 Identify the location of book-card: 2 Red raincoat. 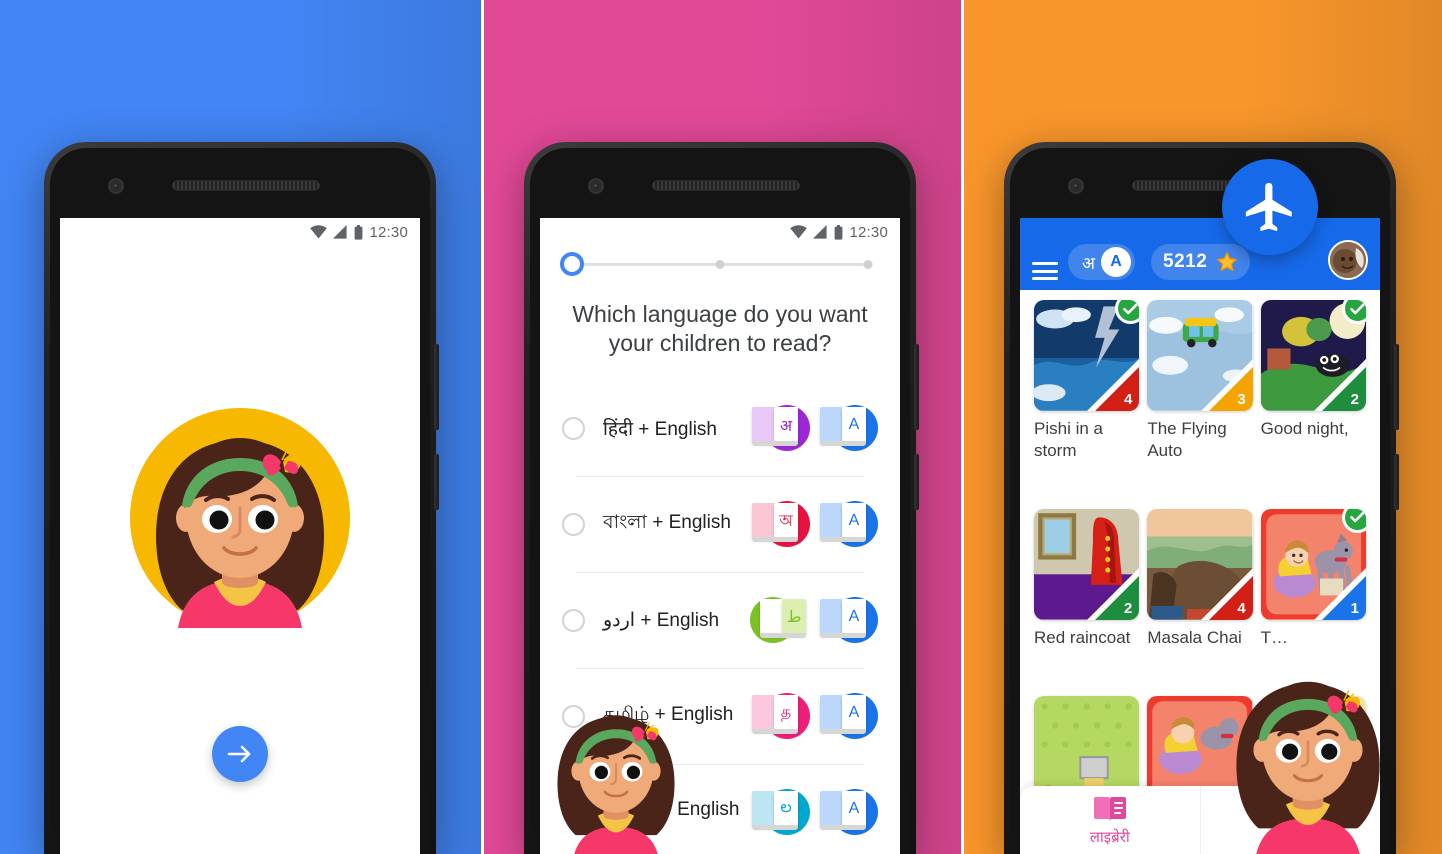
(1087, 602).